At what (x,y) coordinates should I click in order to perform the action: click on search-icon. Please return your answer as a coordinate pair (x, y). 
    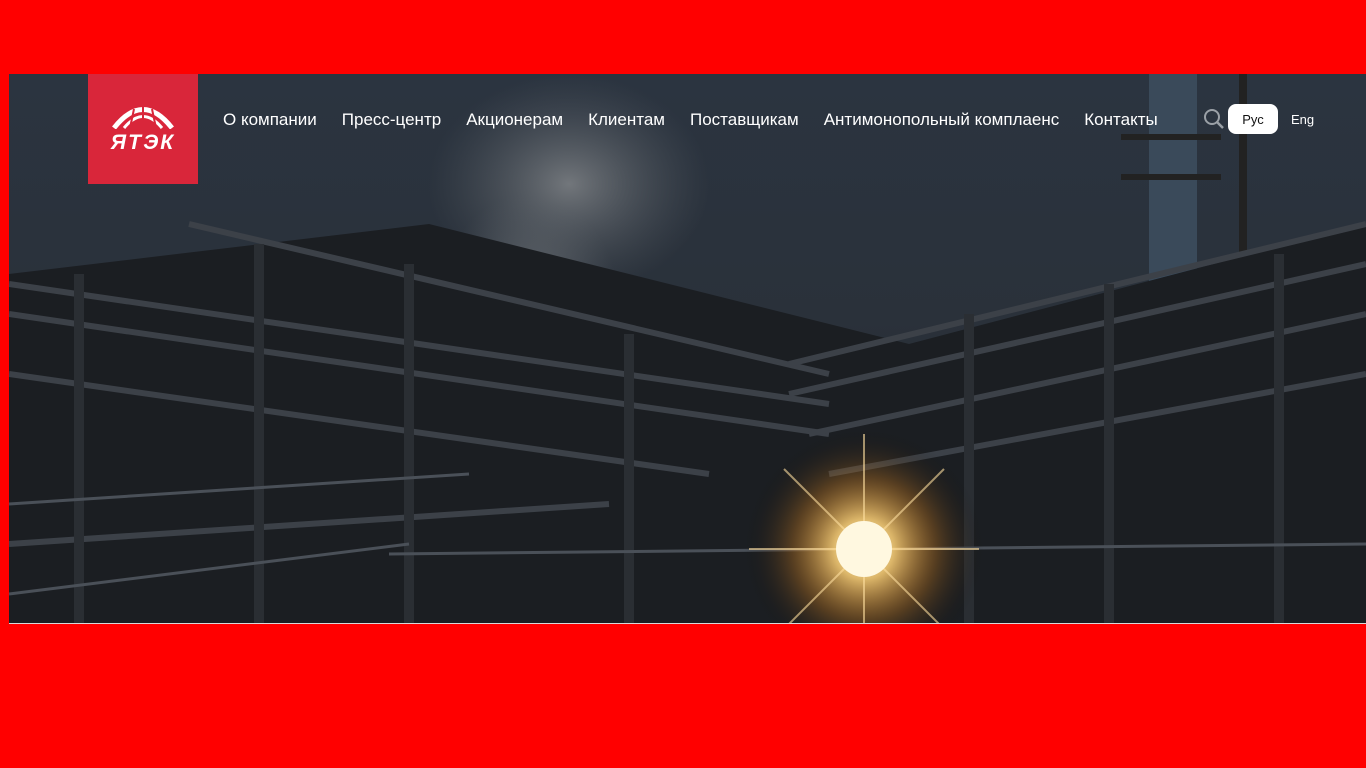
    Looking at the image, I should click on (1214, 119).